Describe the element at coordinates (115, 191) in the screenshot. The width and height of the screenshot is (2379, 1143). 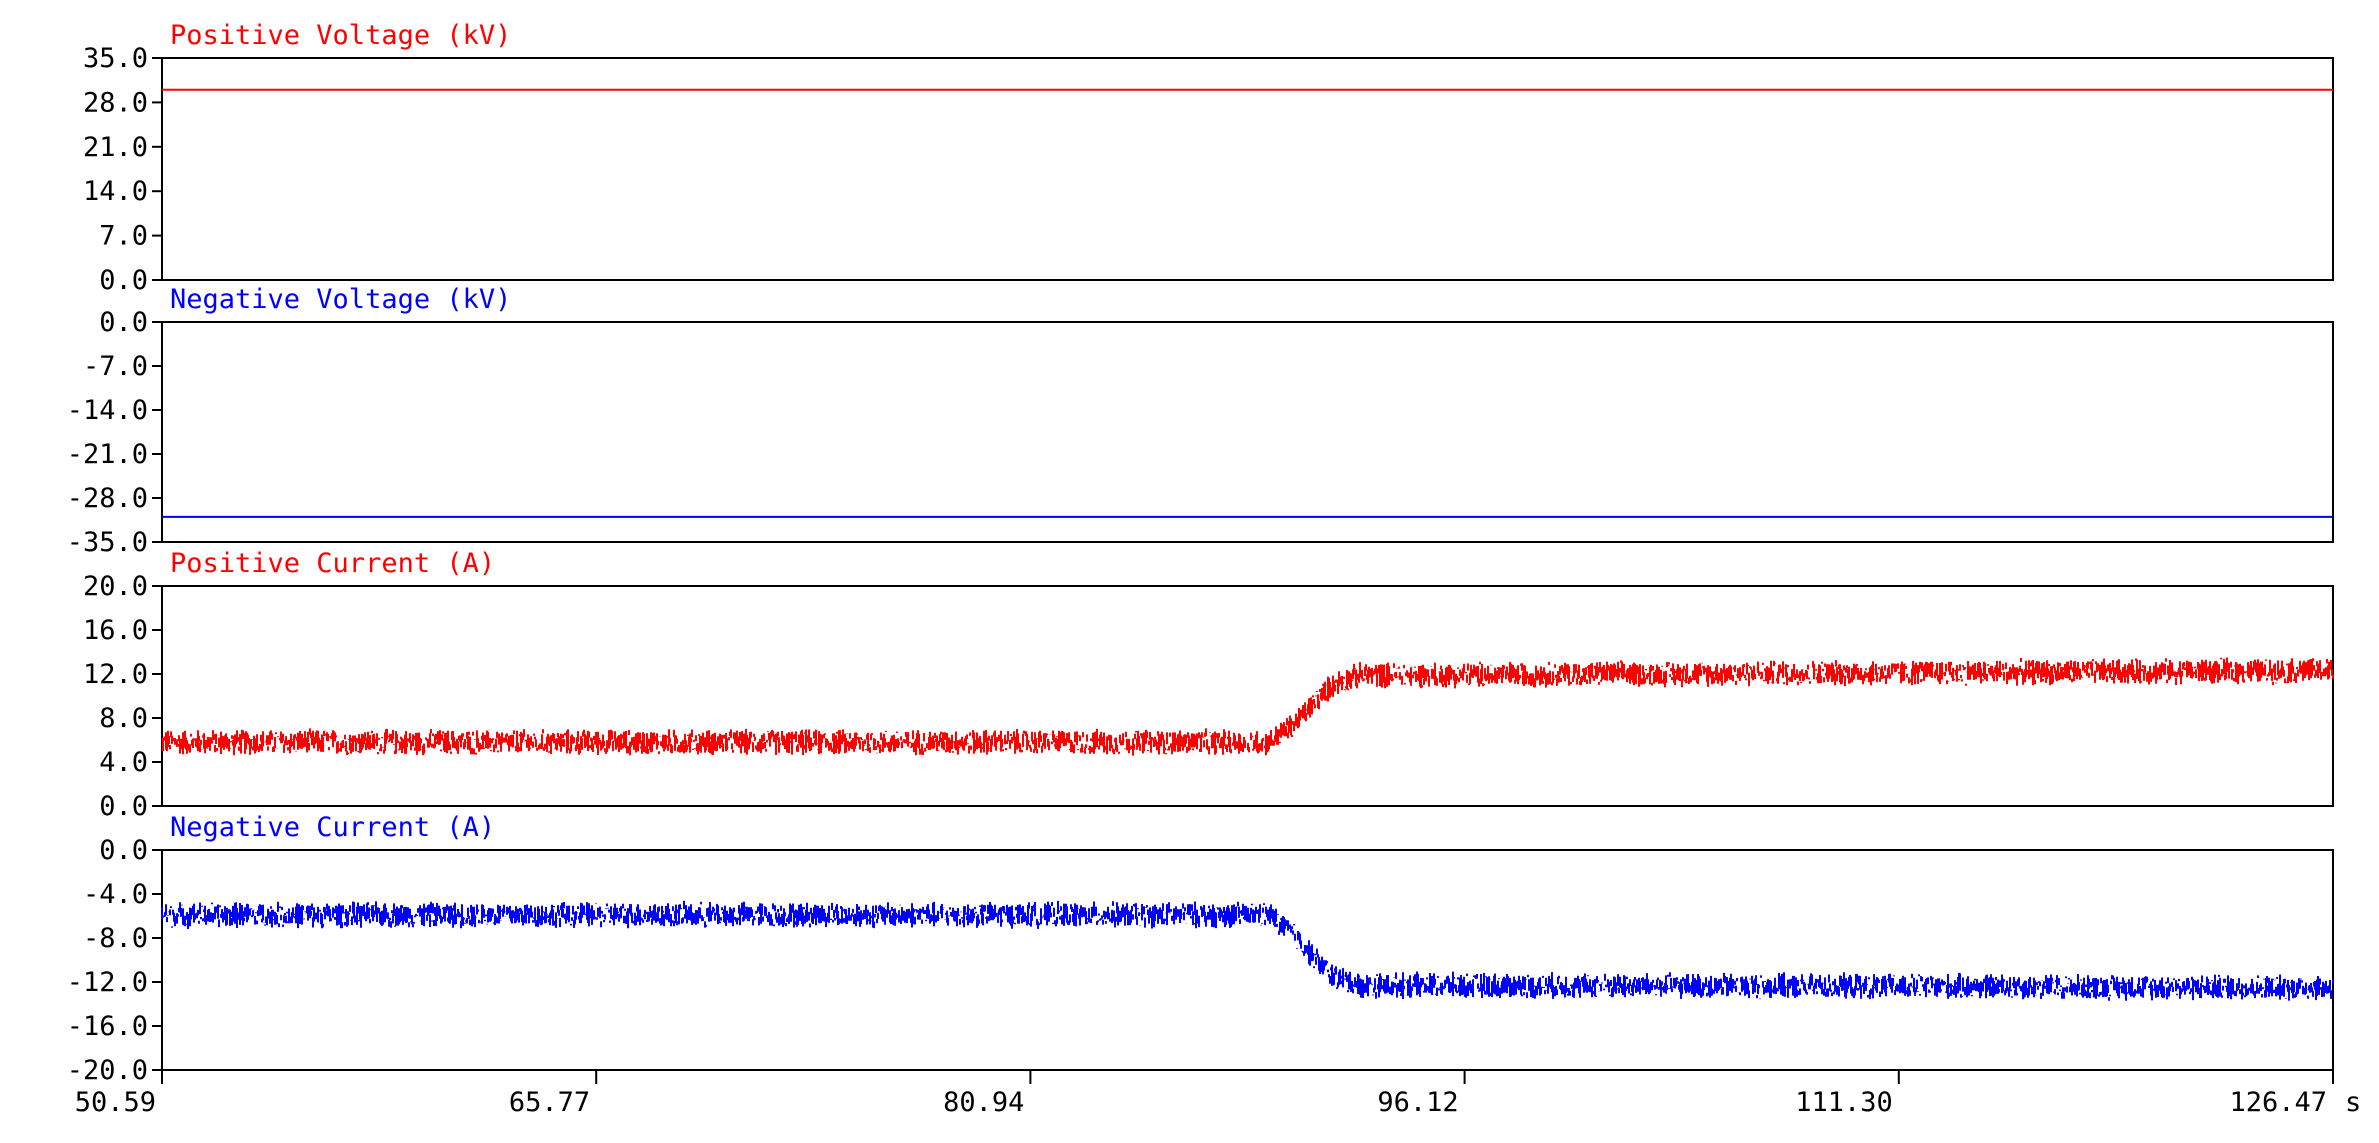
I see `y-tick-label: 14.0` at that location.